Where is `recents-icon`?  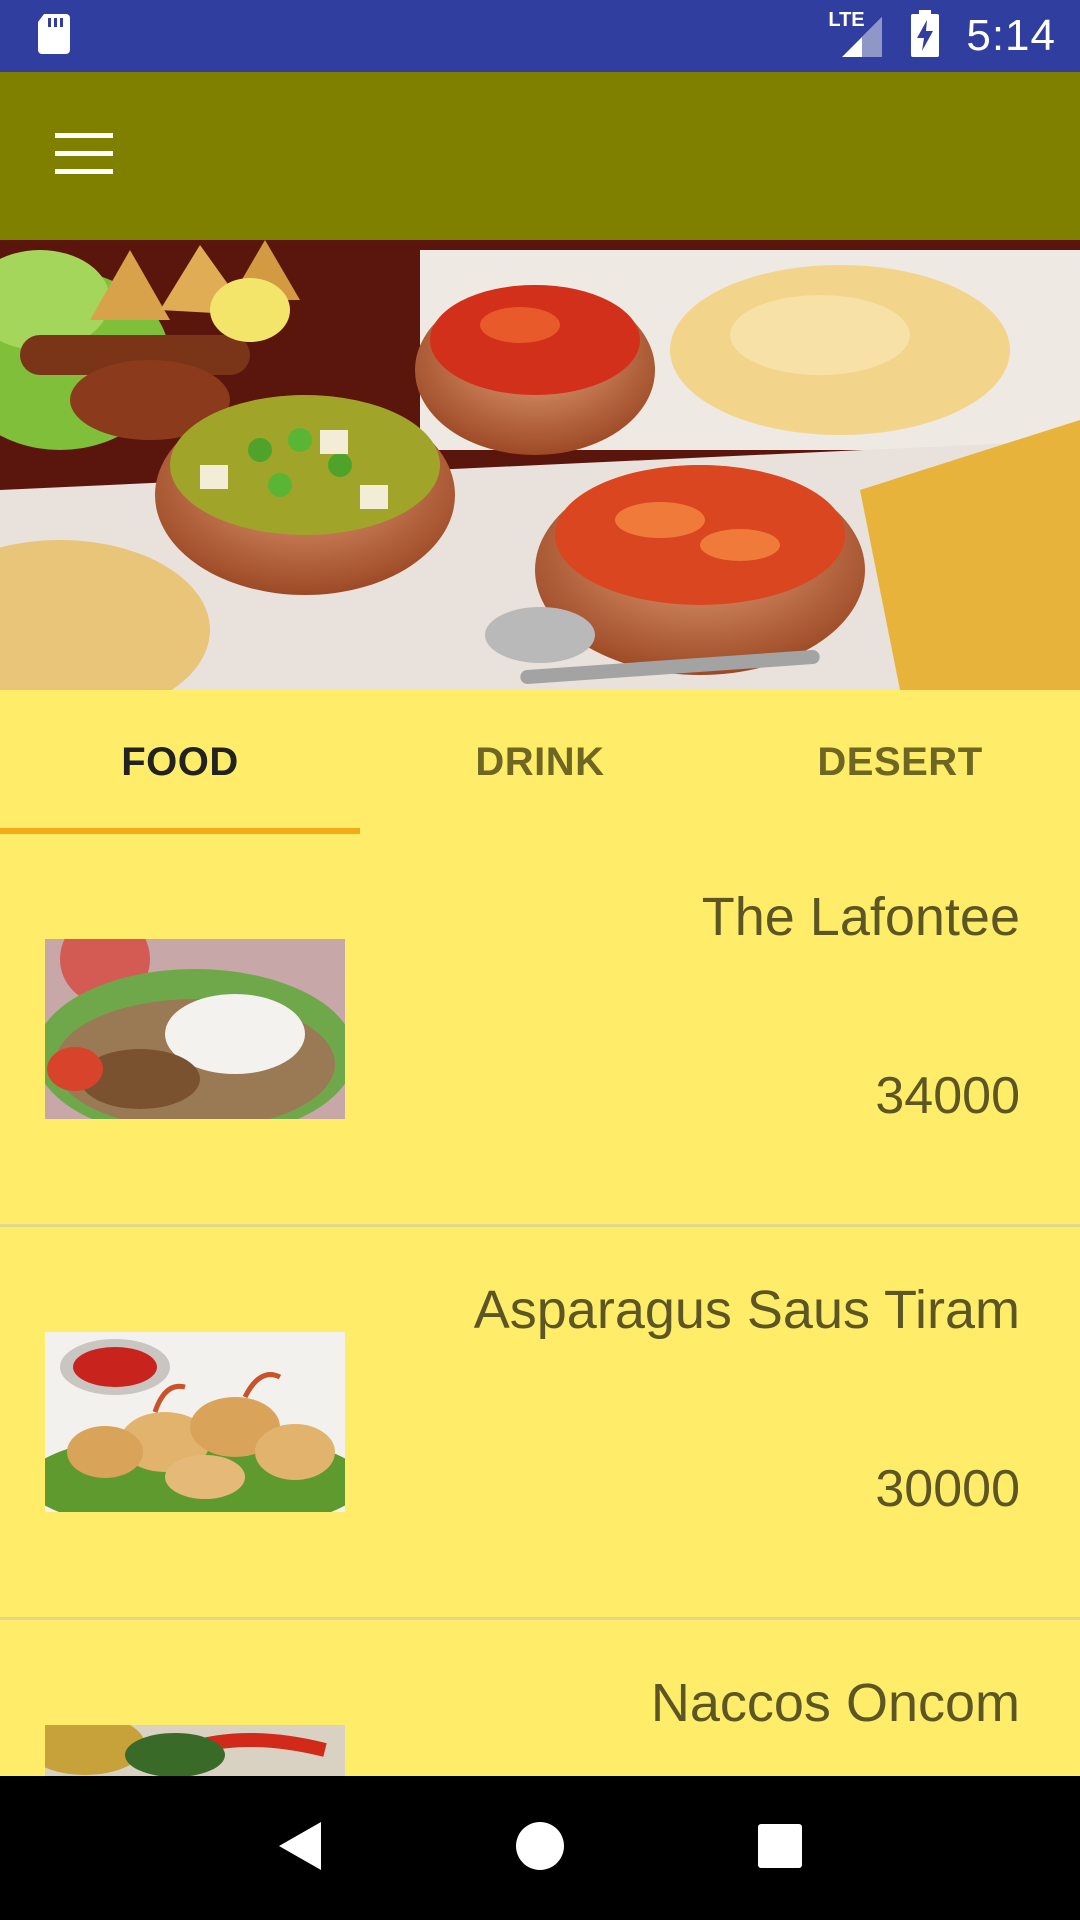
recents-icon is located at coordinates (780, 1848).